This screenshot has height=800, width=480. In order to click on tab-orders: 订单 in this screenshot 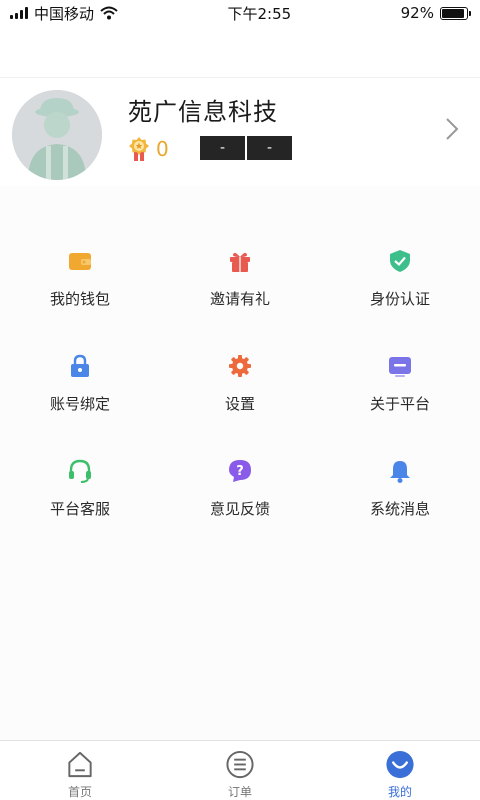, I will do `click(240, 770)`.